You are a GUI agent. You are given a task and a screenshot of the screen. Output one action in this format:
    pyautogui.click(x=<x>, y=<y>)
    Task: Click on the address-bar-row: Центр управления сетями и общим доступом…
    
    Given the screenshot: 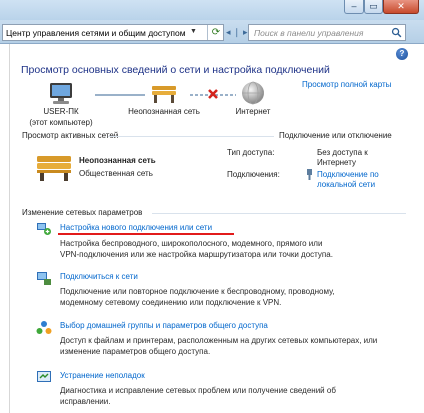 What is the action you would take?
    pyautogui.click(x=212, y=32)
    